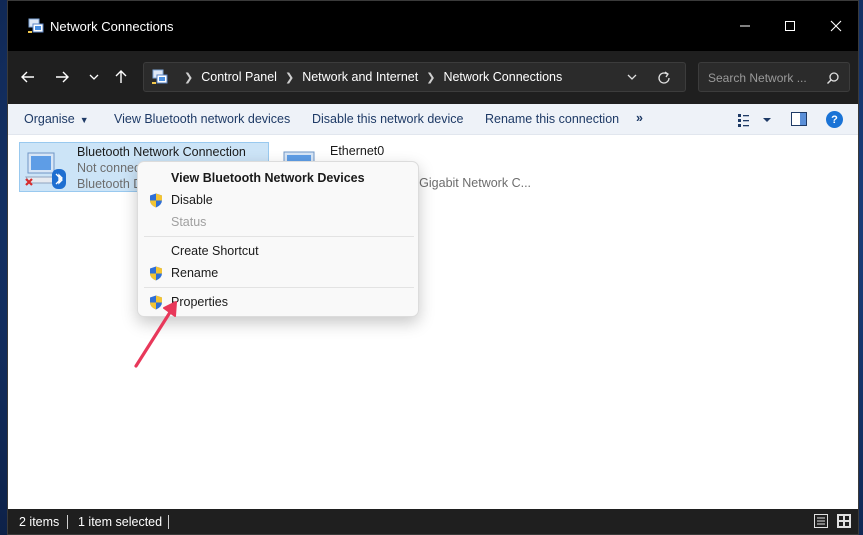  I want to click on menu-item-label: View Bluetooth Network Devices, so click(268, 178).